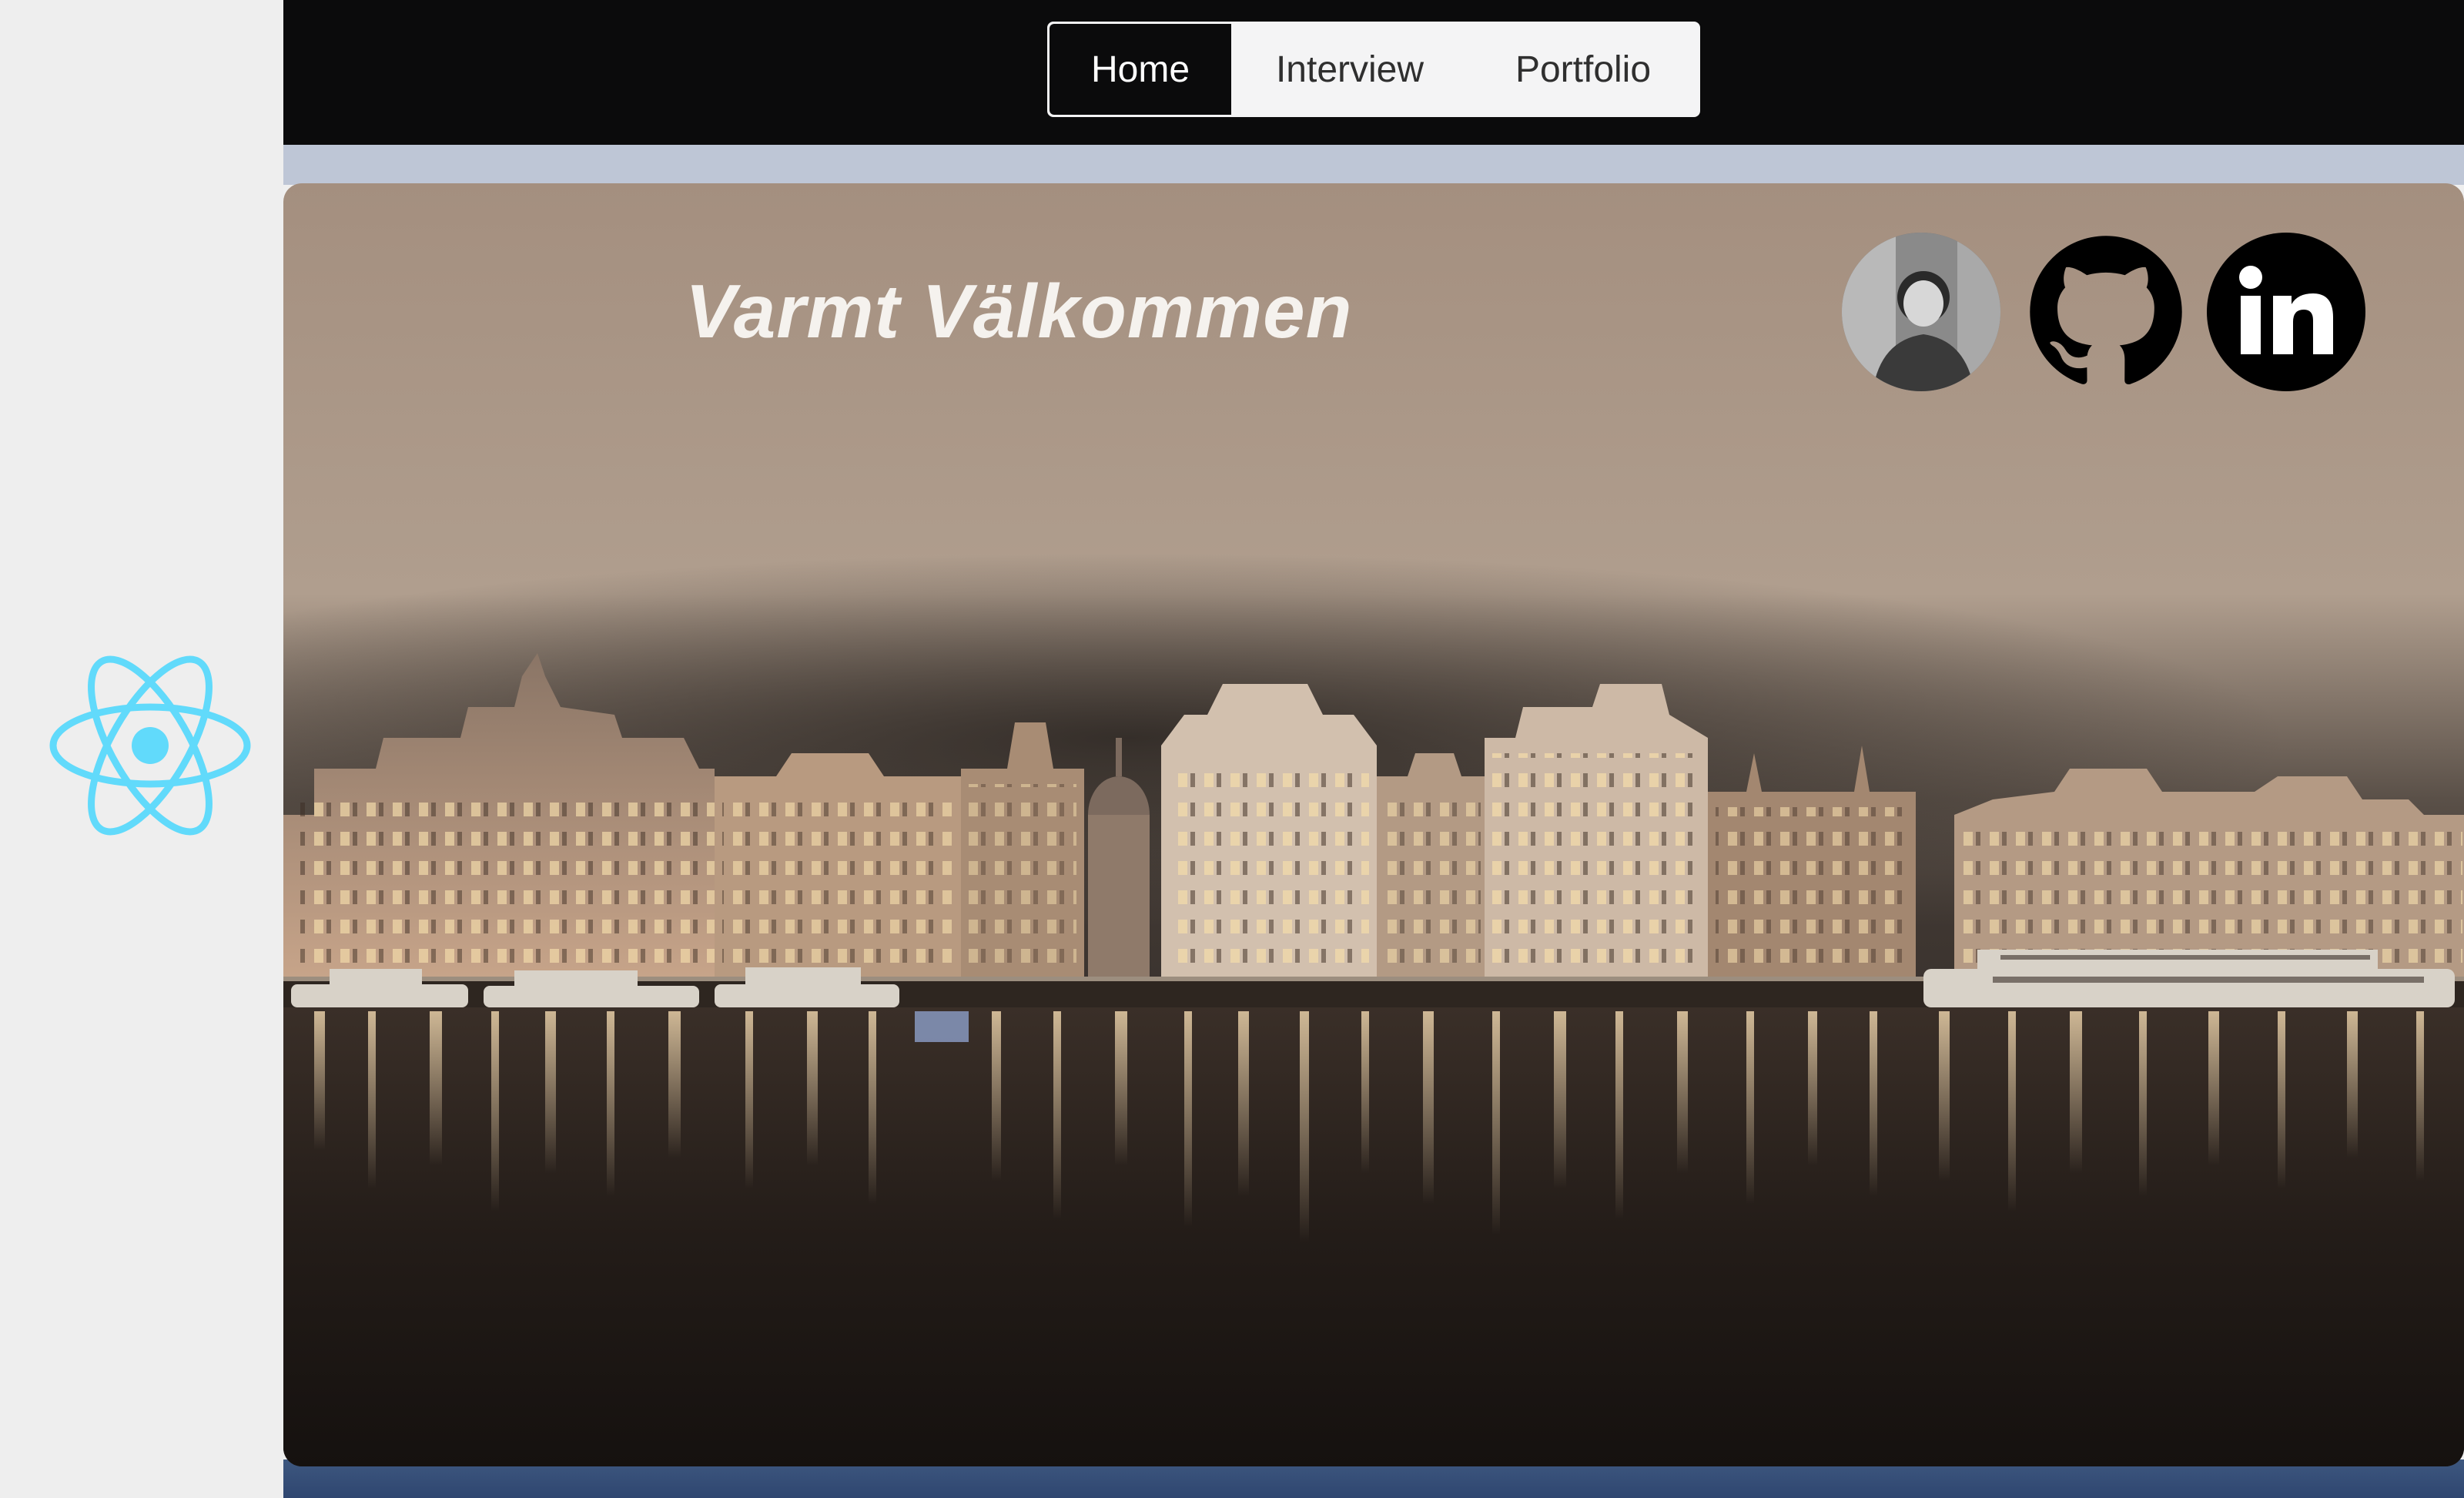  Describe the element at coordinates (1583, 69) in the screenshot. I see `nav-portfolio-button: Portfolio` at that location.